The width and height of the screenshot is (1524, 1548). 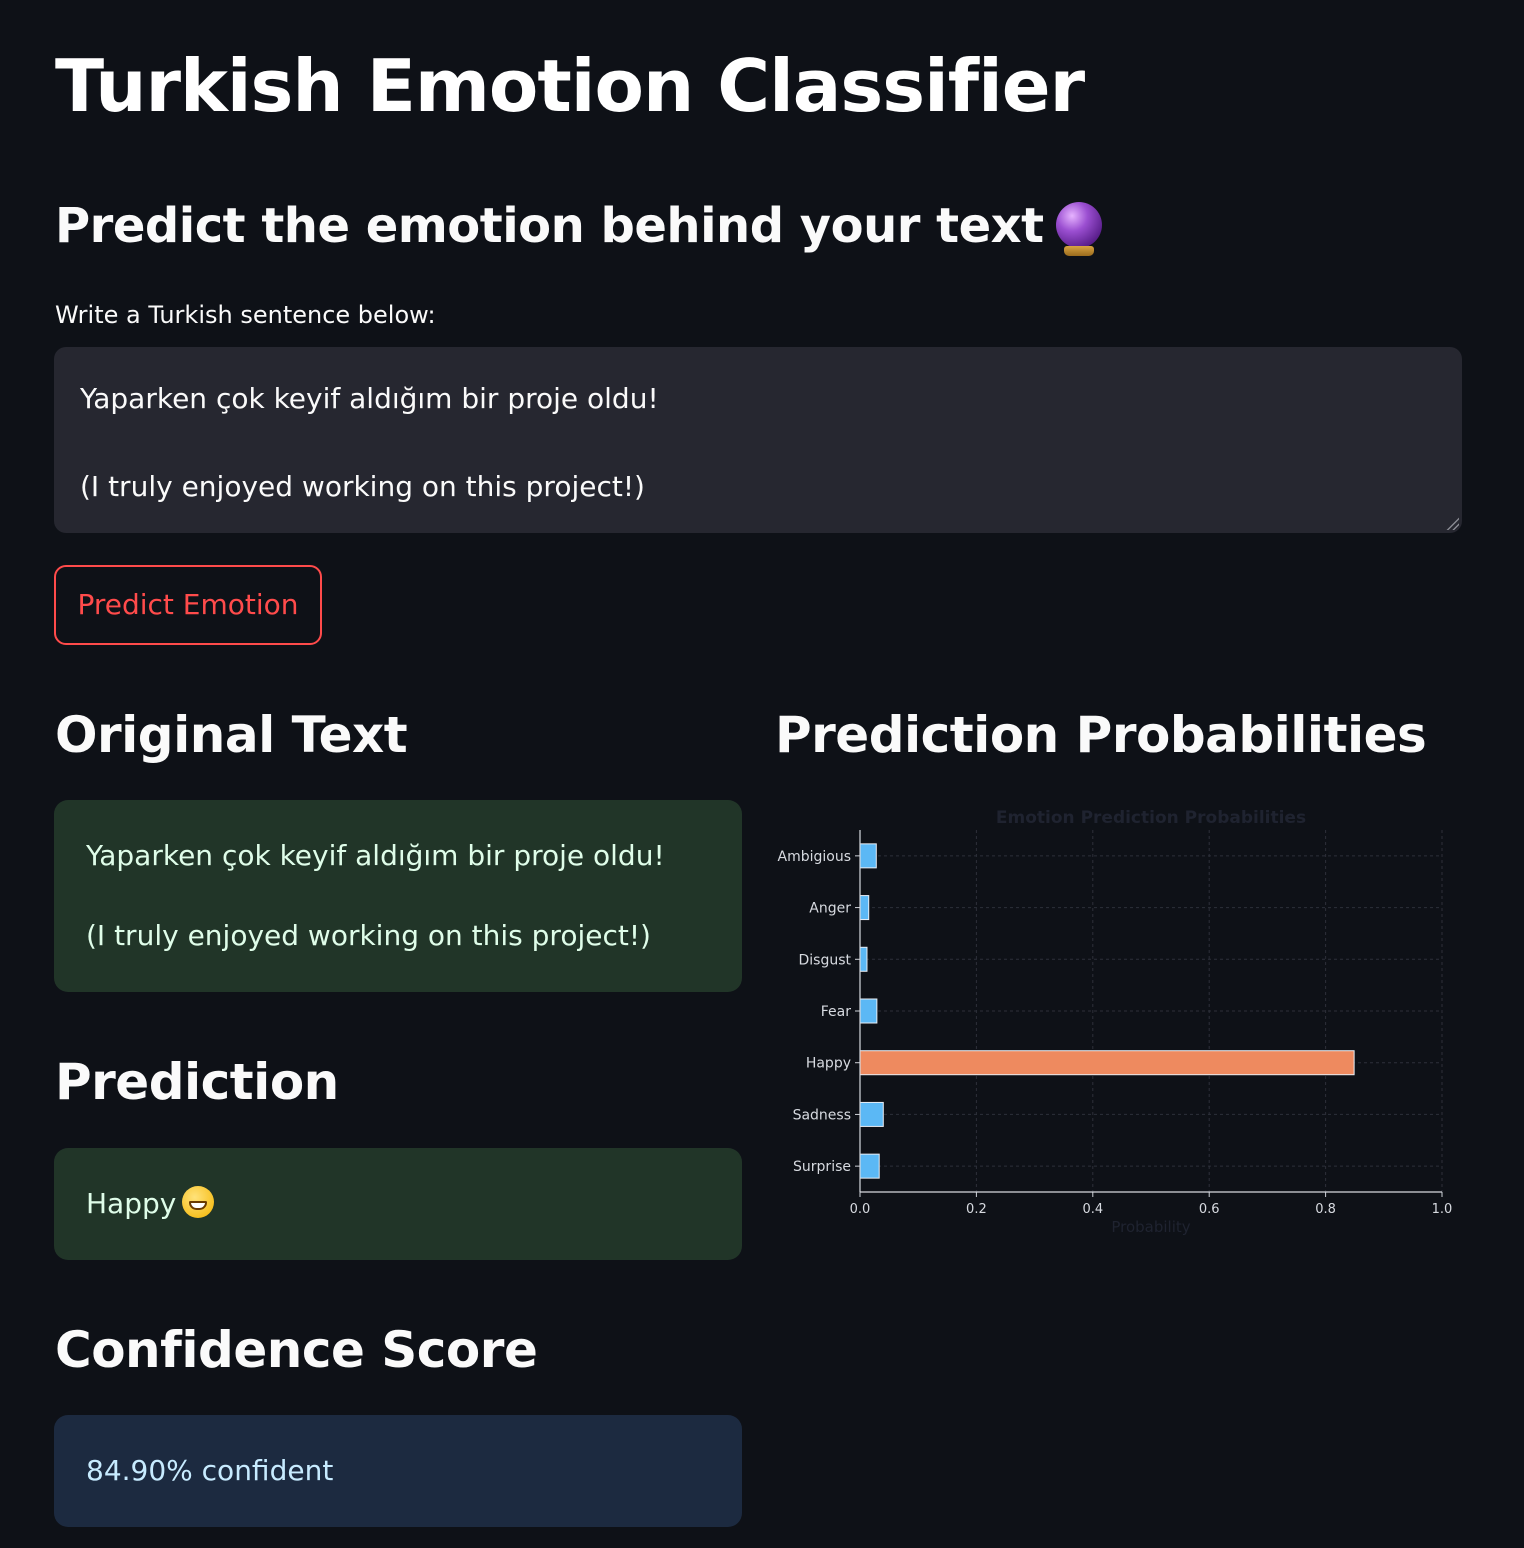 What do you see at coordinates (824, 960) in the screenshot?
I see `y-tick-label: Disgust` at bounding box center [824, 960].